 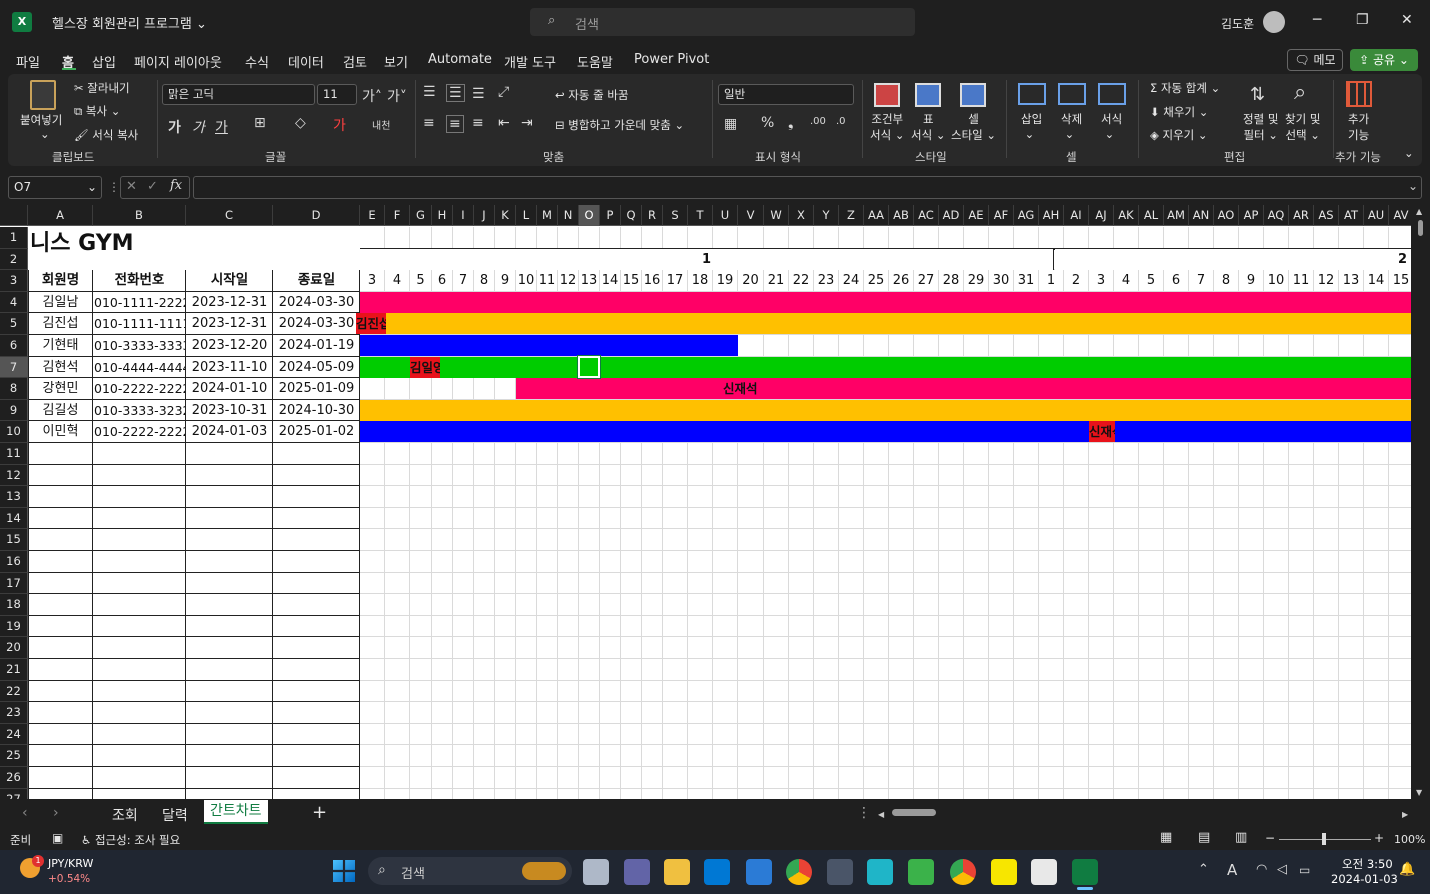 I want to click on table-cell: 010-3333-3333, so click(x=139, y=345).